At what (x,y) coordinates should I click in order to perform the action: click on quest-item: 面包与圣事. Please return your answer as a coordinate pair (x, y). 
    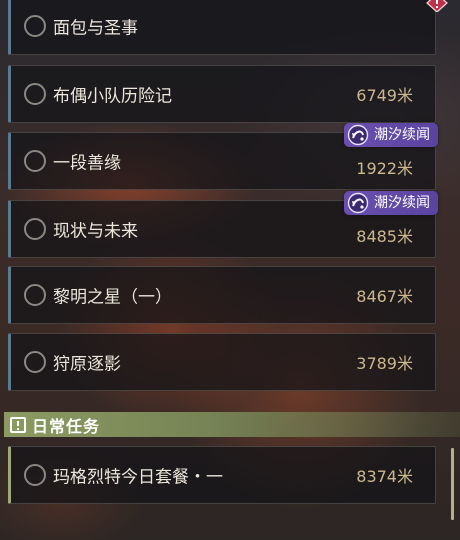
    Looking at the image, I should click on (228, 27).